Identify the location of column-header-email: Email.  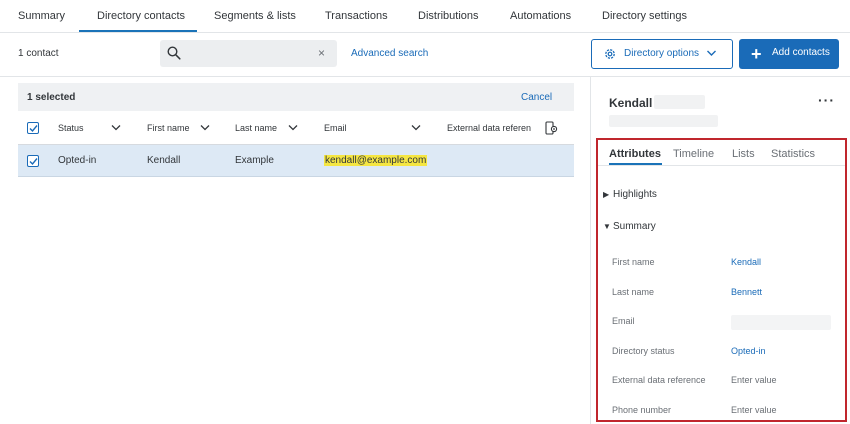
(335, 128).